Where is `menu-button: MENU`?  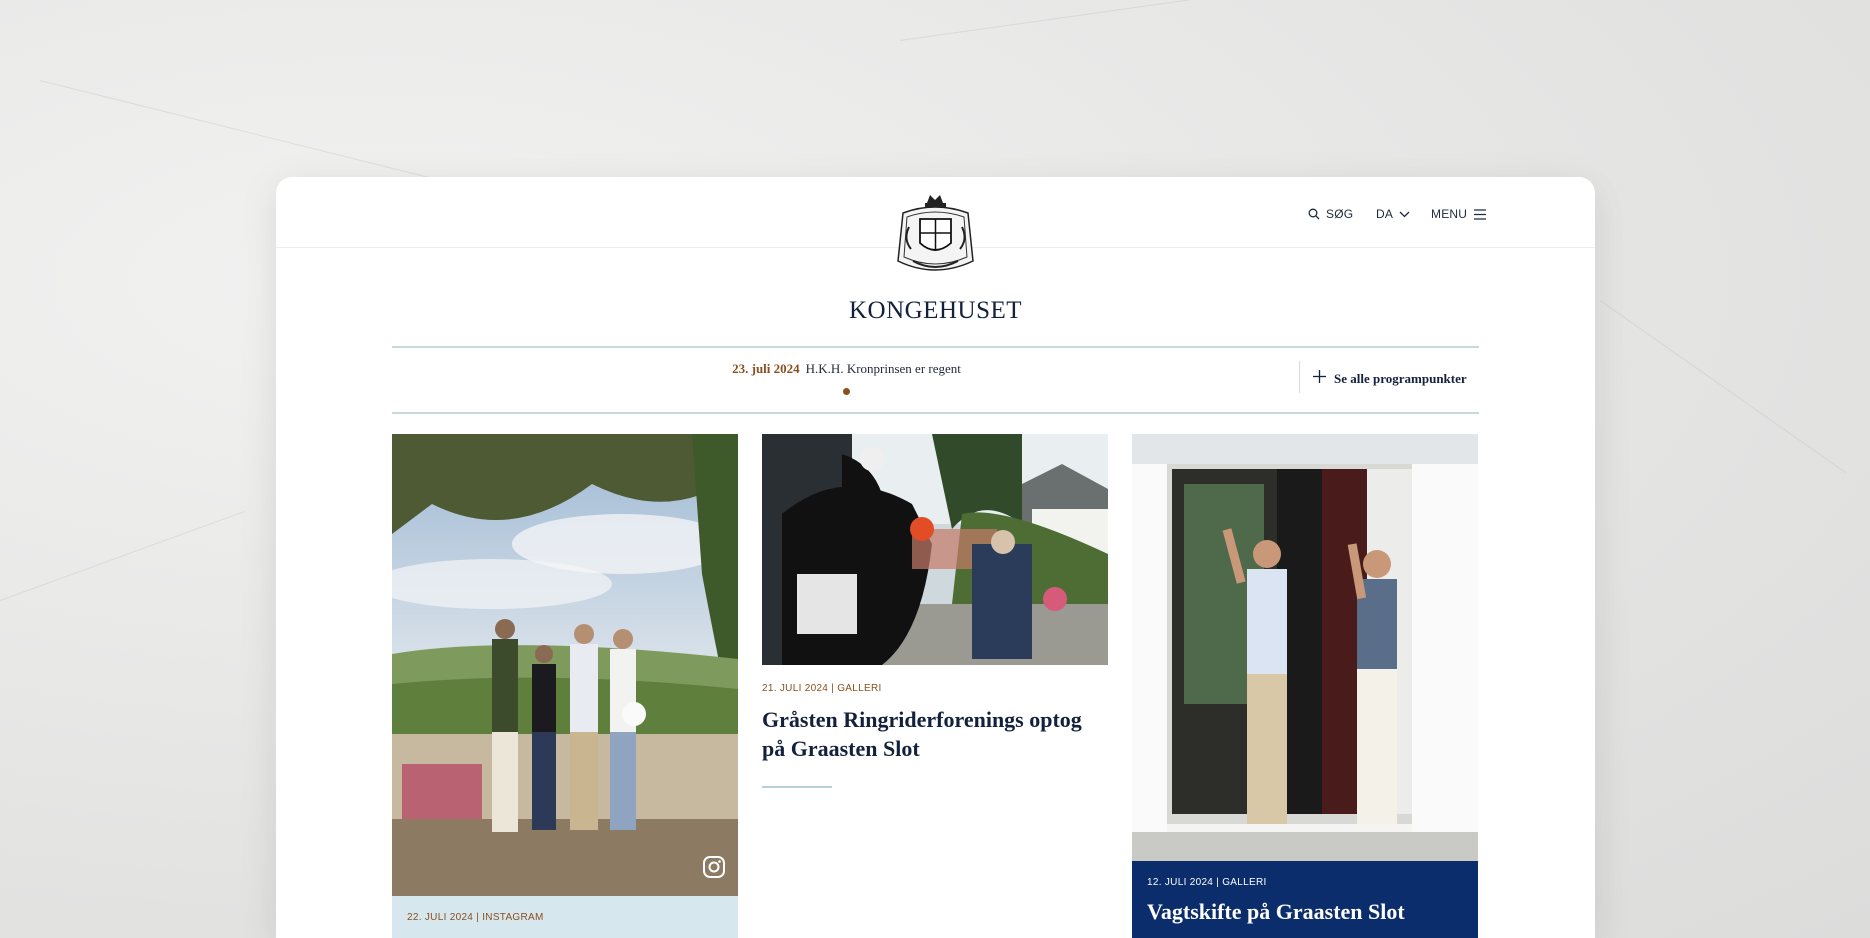 menu-button: MENU is located at coordinates (1459, 214).